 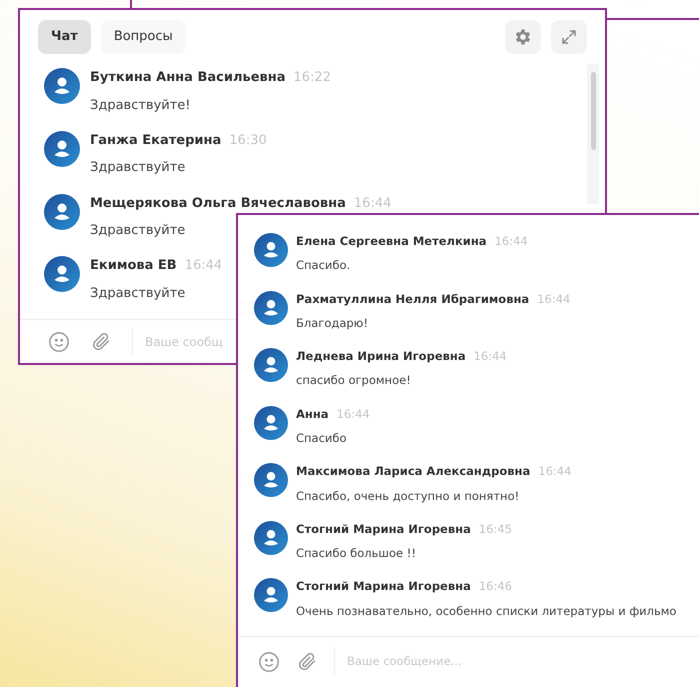 What do you see at coordinates (332, 323) in the screenshot?
I see `message-text: Благодарю!` at bounding box center [332, 323].